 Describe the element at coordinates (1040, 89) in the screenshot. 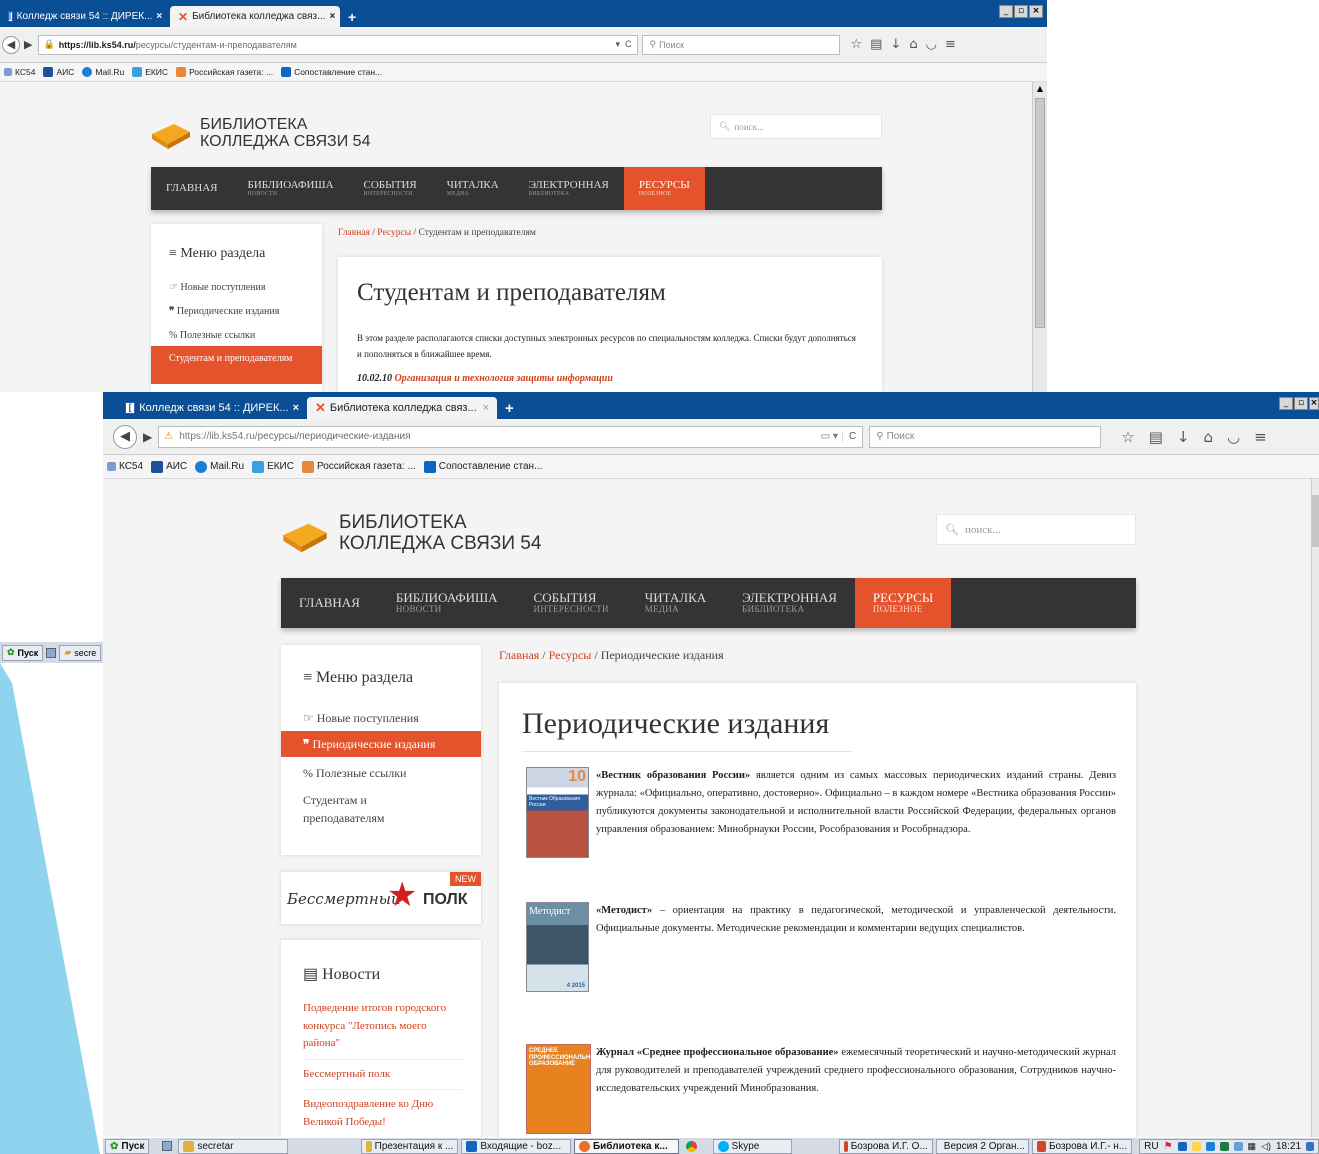

I see `scroll-up-arrow-icon: ▲` at that location.